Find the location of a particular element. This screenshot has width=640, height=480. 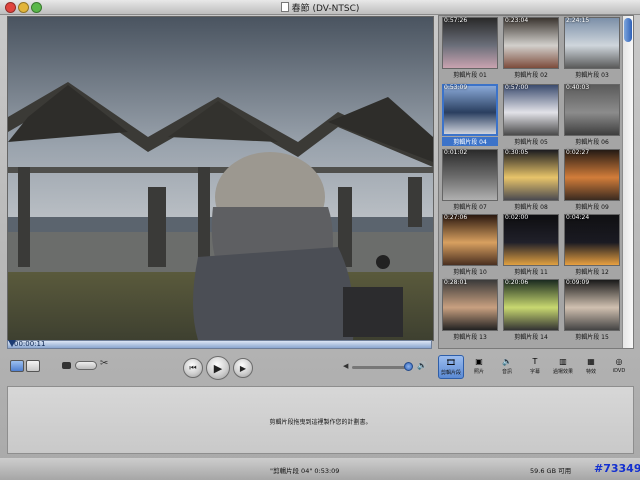

status-bar: "剪輯片段 04" 0:53:09 59.6 GB 可用 #73349 is located at coordinates (320, 469).